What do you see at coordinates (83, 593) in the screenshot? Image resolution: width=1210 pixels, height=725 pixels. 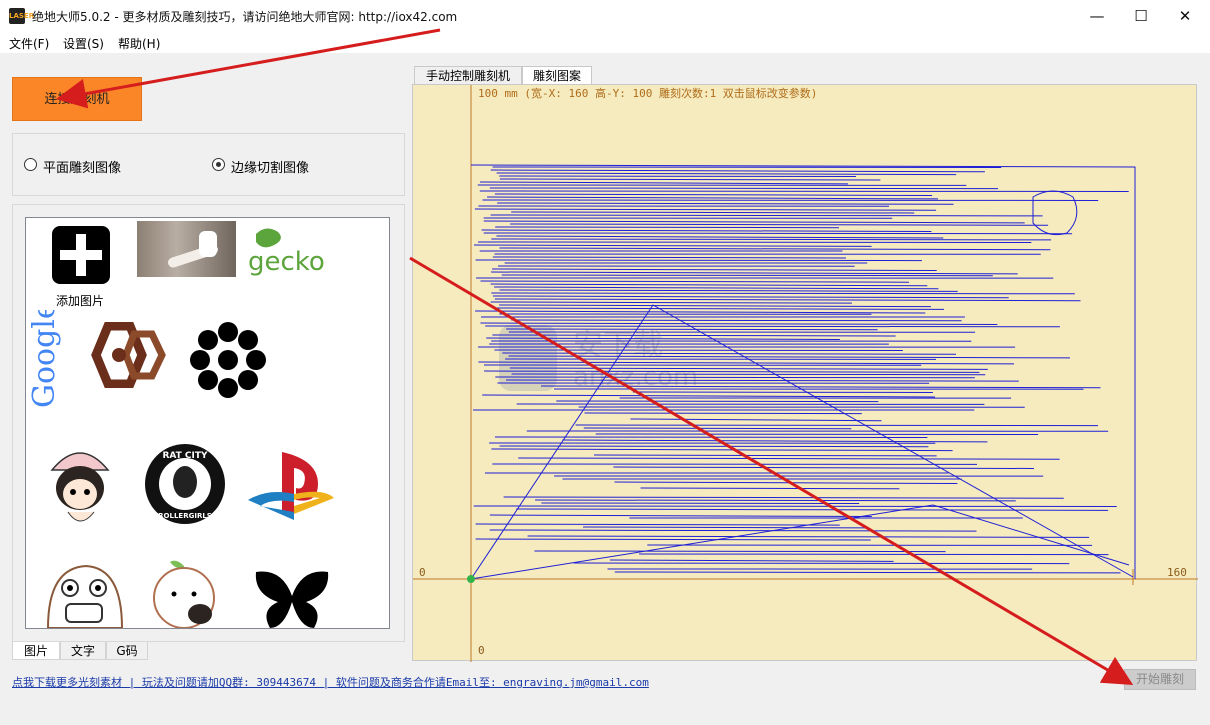 I see `monster-cartoon-thumbnail` at bounding box center [83, 593].